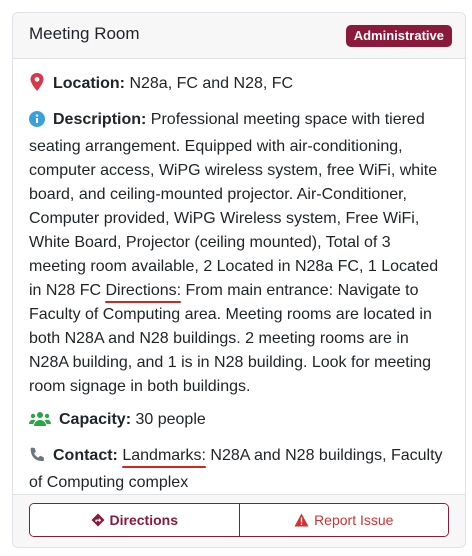 This screenshot has width=472, height=556. What do you see at coordinates (40, 423) in the screenshot?
I see `users-icon` at bounding box center [40, 423].